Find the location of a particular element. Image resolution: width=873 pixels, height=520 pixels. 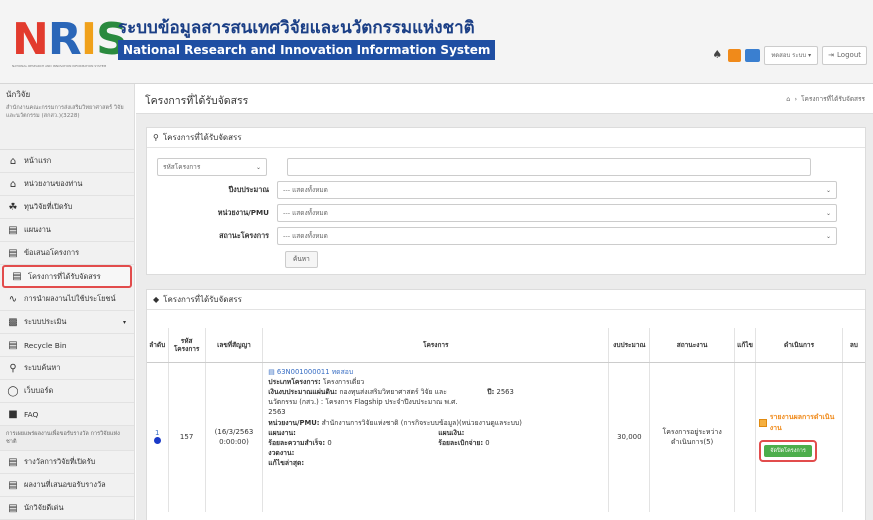

col-code: รหัสโครงการ is located at coordinates (187, 345).